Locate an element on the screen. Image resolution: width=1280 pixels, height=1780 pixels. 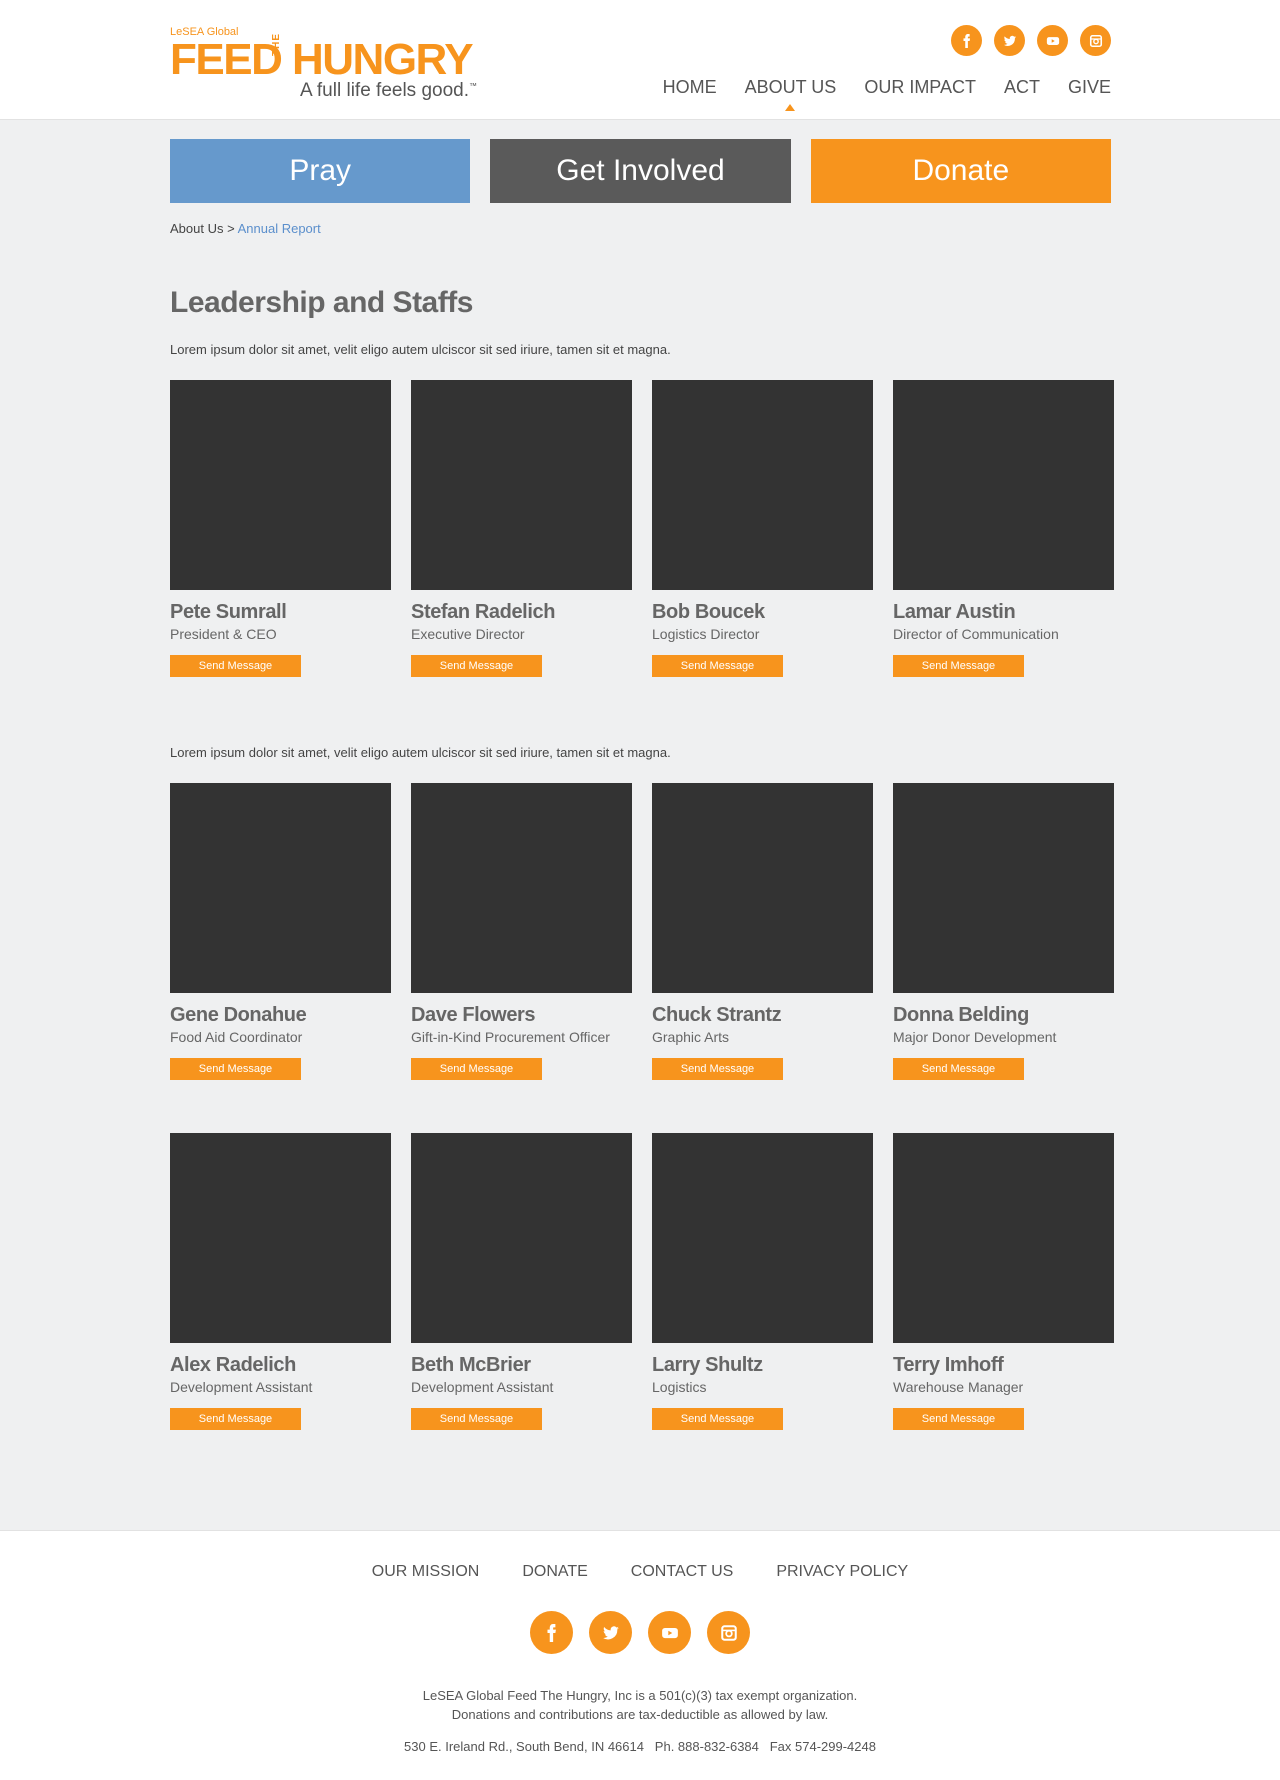
staff-name: Terry Imhoff is located at coordinates (948, 1365).